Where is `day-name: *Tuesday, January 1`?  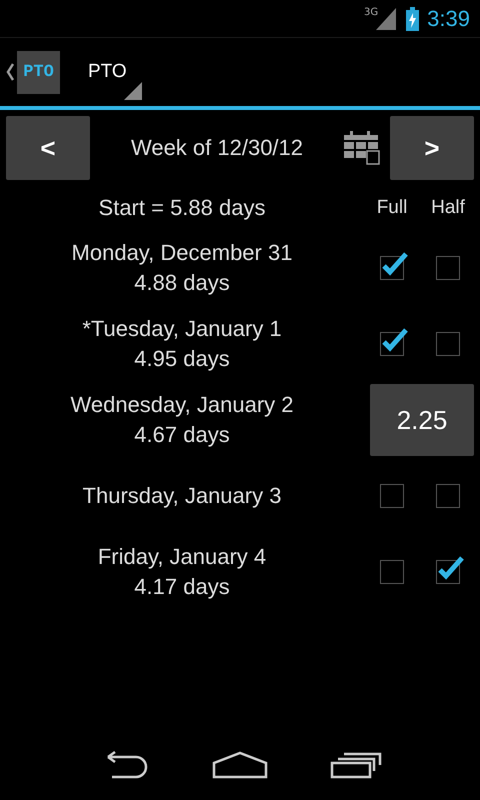 day-name: *Tuesday, January 1 is located at coordinates (182, 329).